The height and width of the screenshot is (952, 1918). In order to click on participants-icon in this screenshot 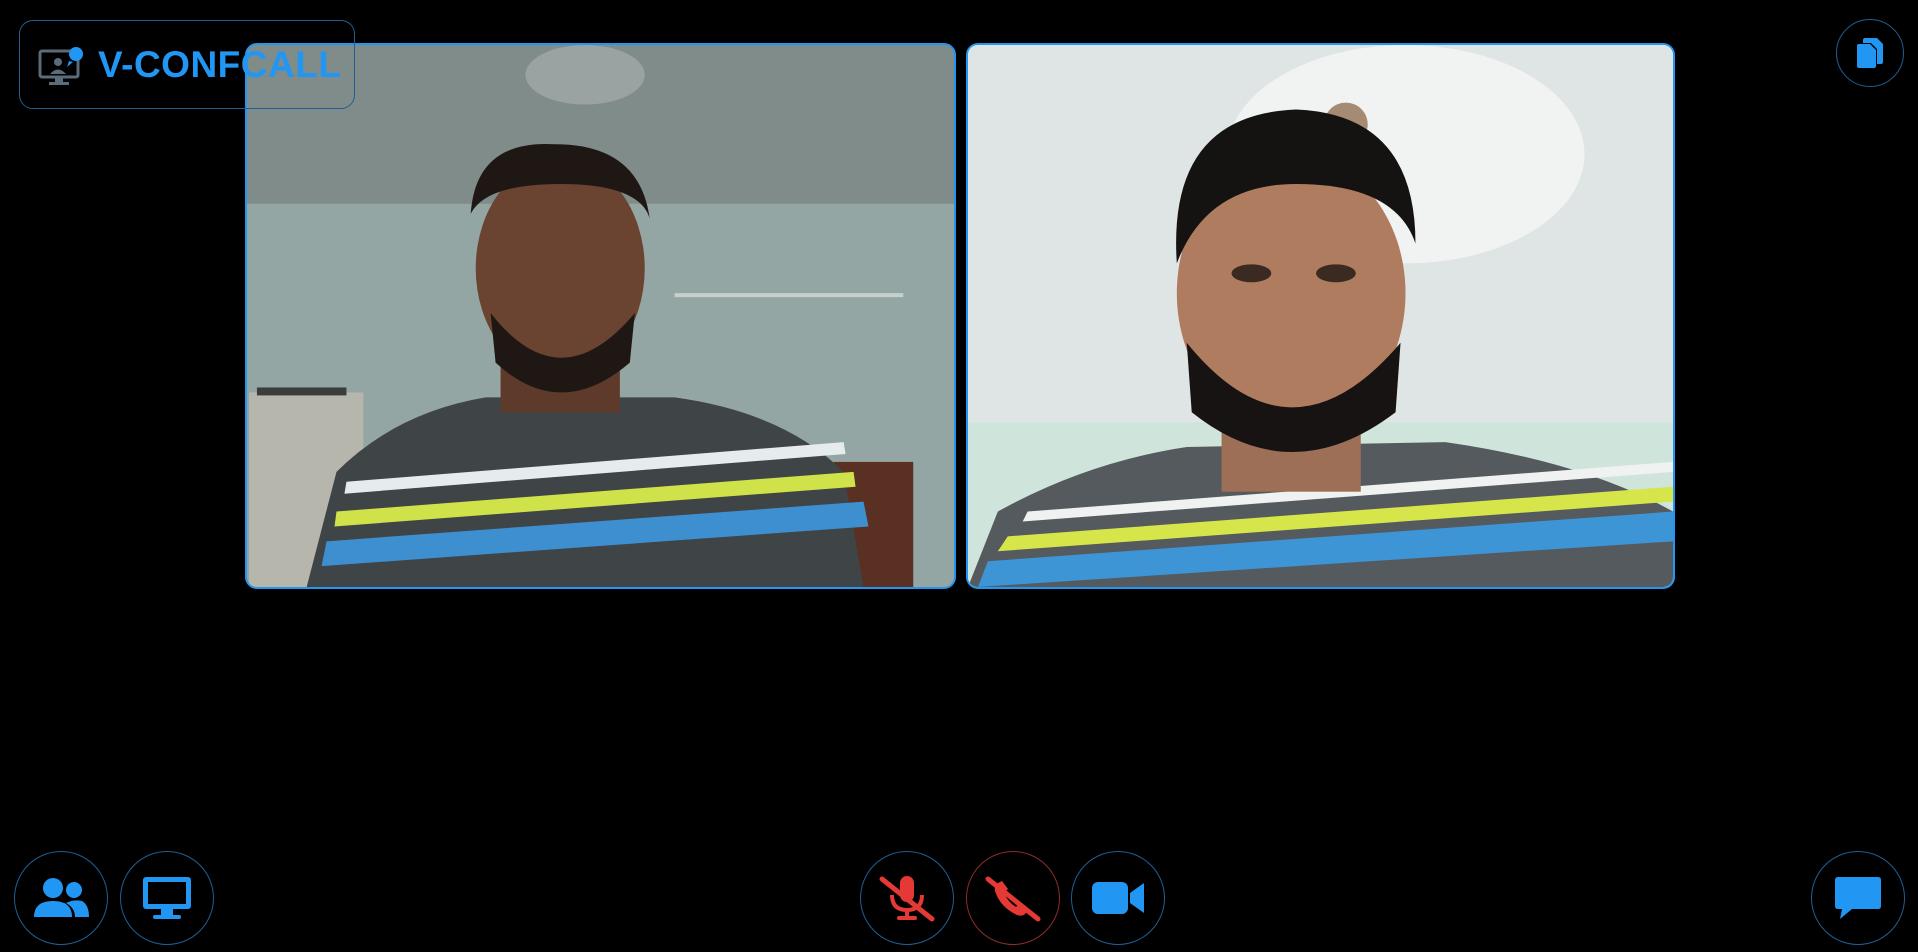, I will do `click(61, 897)`.